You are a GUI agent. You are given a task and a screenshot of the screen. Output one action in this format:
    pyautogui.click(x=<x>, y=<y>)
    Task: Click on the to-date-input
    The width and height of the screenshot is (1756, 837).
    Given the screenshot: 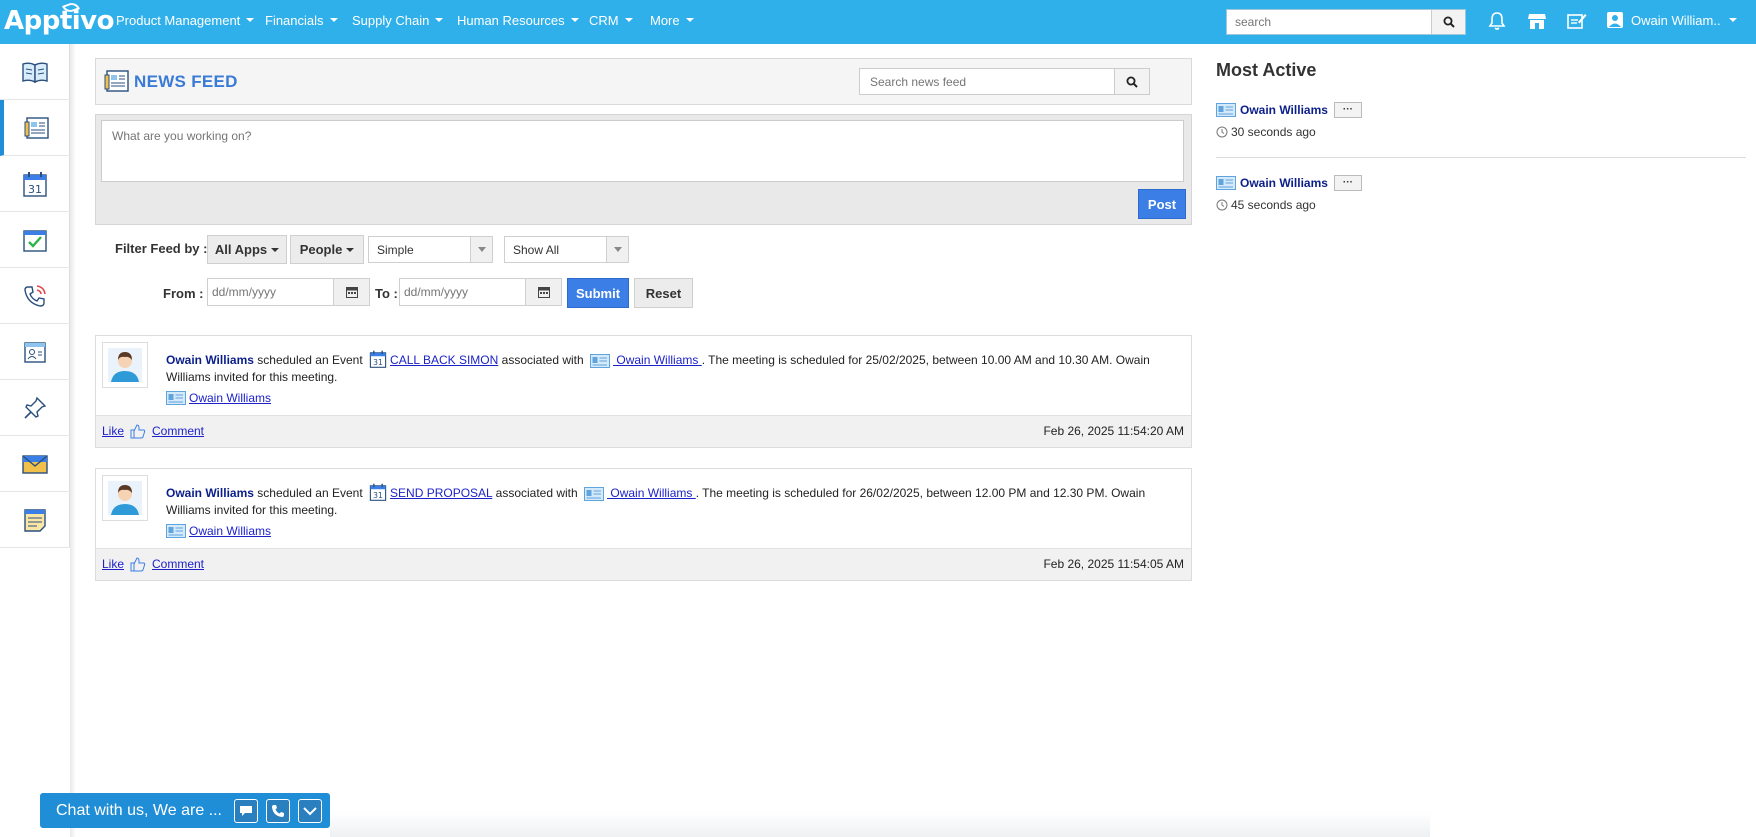 What is the action you would take?
    pyautogui.click(x=462, y=292)
    